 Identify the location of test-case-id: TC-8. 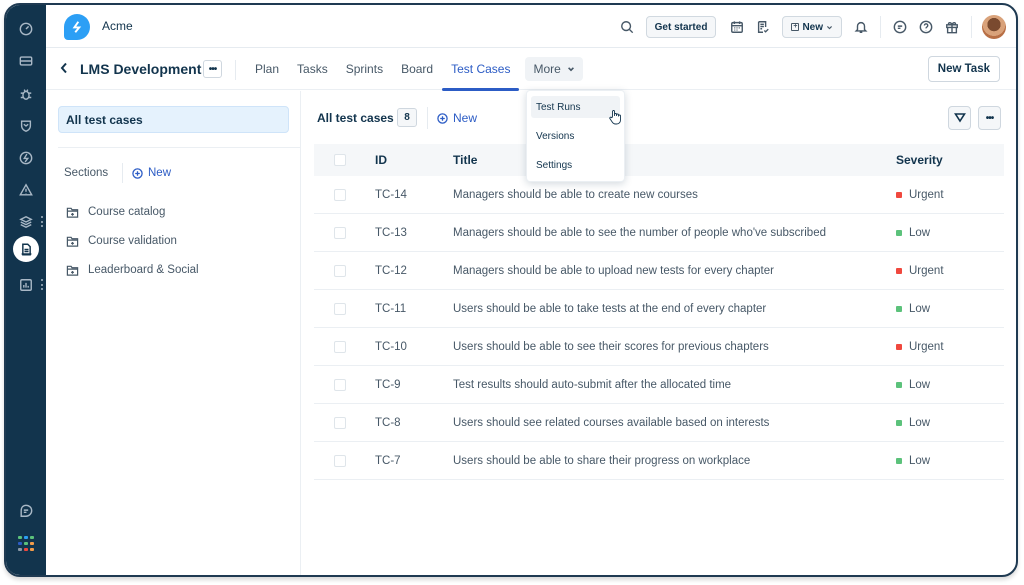
(414, 423).